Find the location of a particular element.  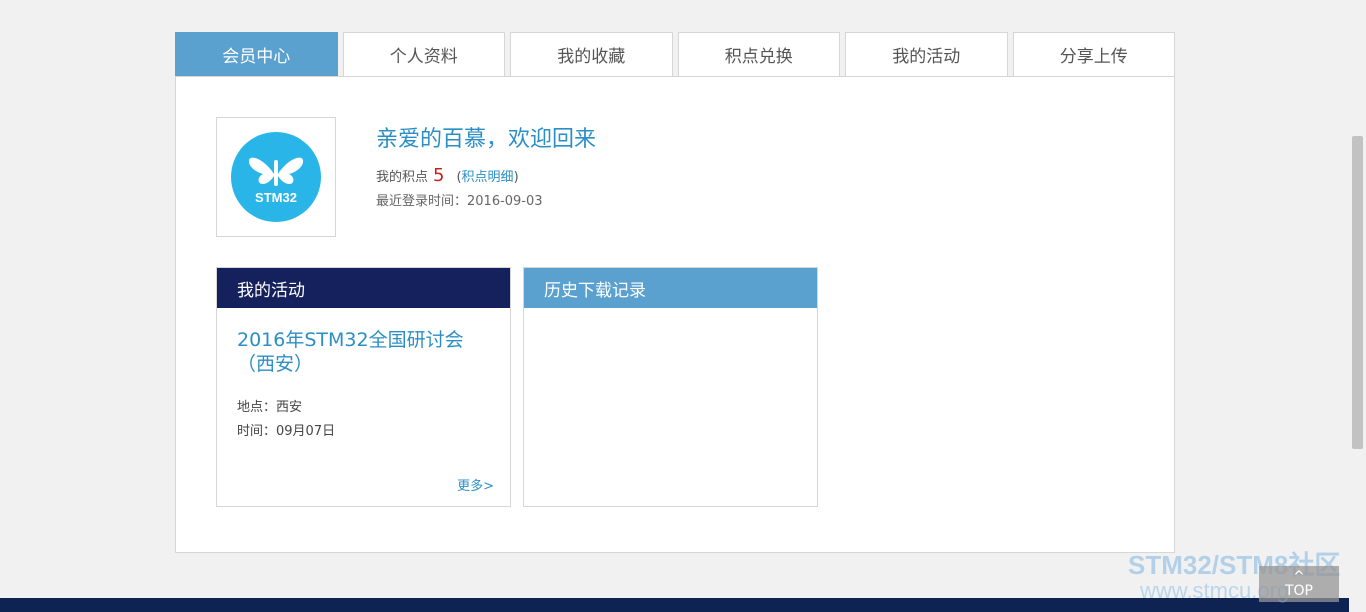

chevron-up-icon: ^ is located at coordinates (1299, 577).